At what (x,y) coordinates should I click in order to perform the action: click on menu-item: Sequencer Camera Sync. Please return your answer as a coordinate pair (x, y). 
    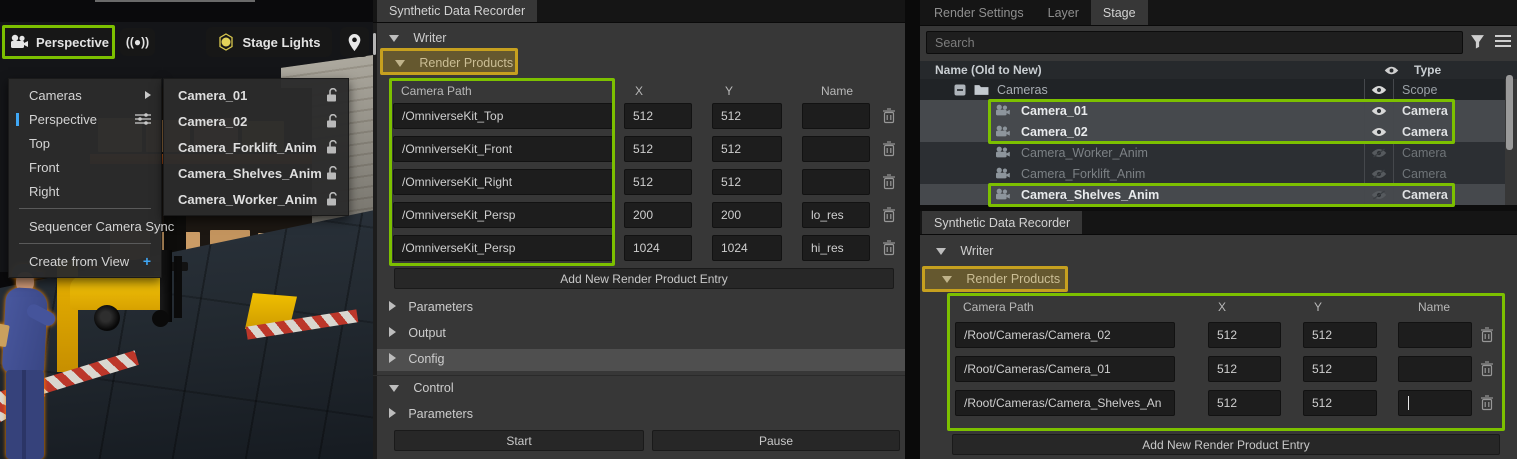
    Looking at the image, I should click on (91, 226).